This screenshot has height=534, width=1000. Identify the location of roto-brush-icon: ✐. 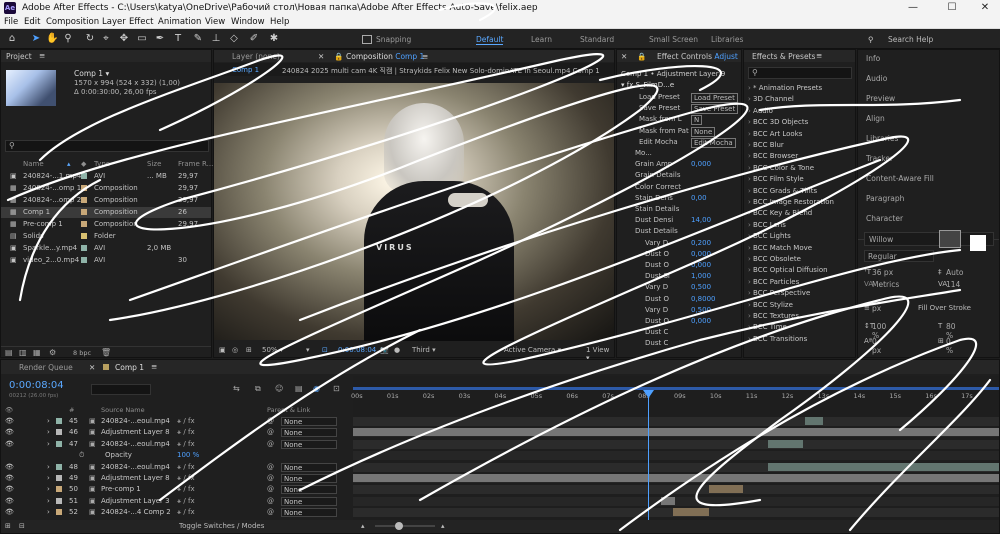
(254, 39).